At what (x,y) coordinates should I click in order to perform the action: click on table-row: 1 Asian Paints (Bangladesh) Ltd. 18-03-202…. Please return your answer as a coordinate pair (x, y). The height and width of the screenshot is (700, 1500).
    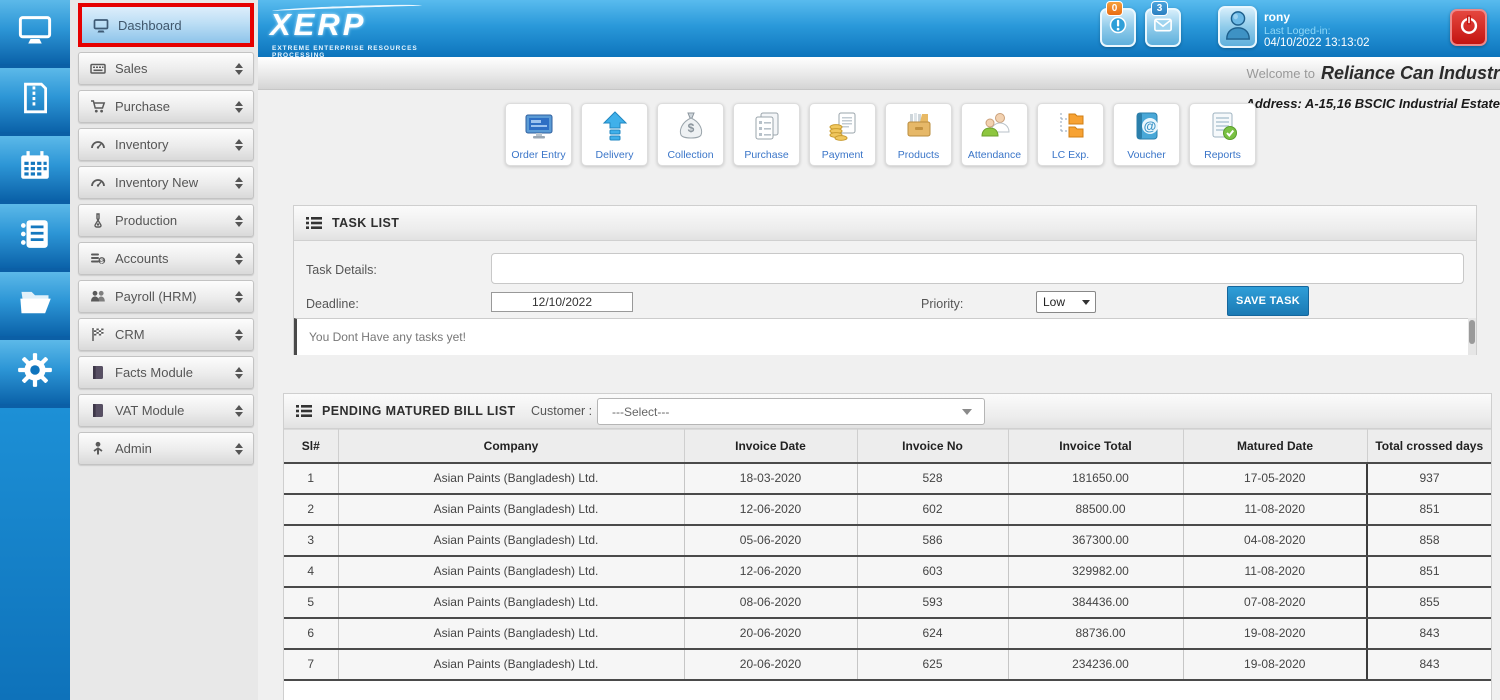
    Looking at the image, I should click on (887, 478).